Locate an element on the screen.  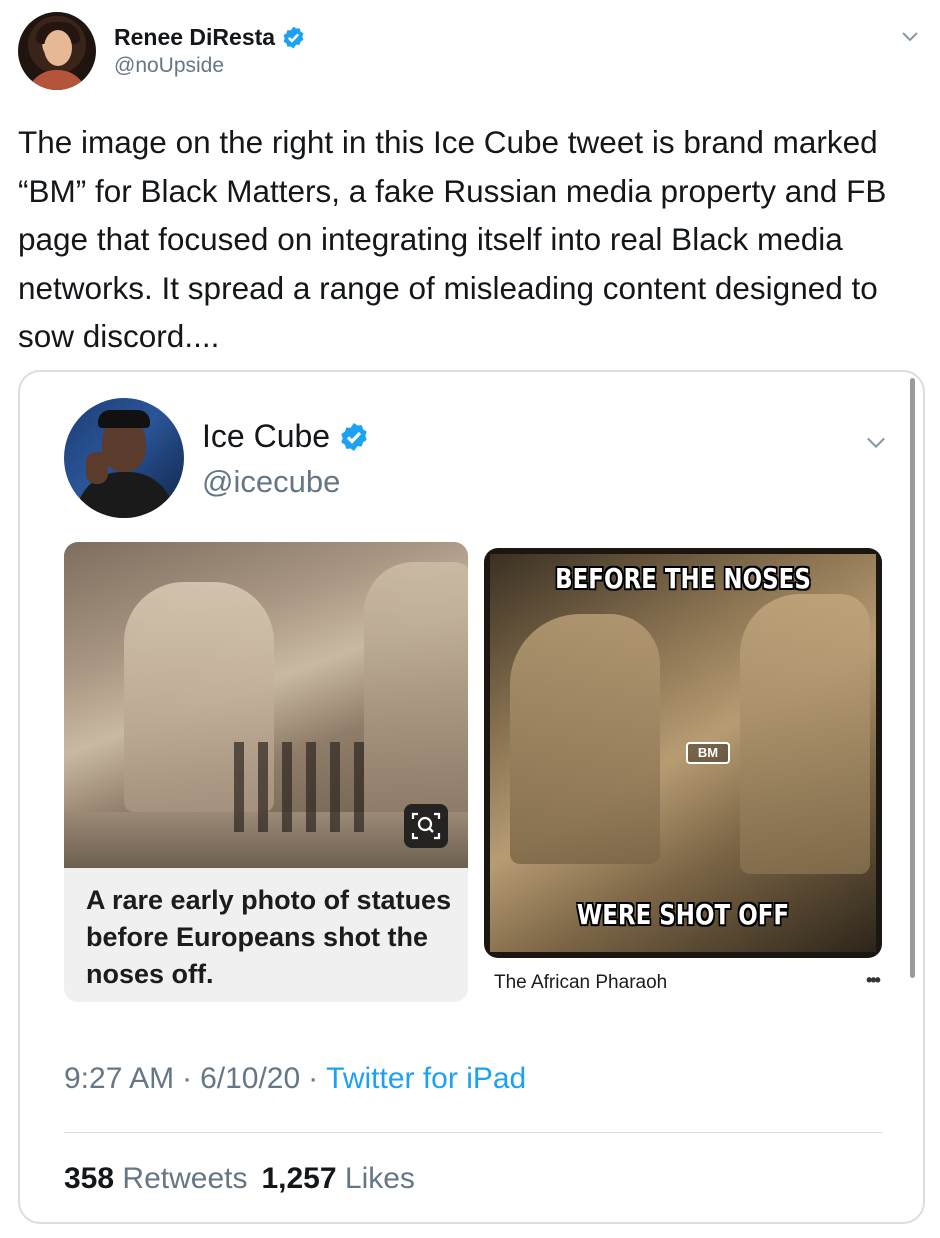
quoted-avatar is located at coordinates (124, 458).